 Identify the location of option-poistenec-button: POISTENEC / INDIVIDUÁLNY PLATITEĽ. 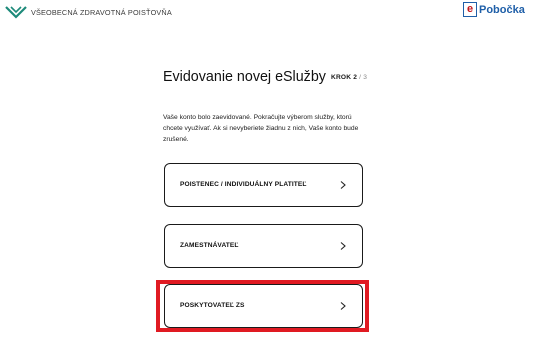
(263, 185).